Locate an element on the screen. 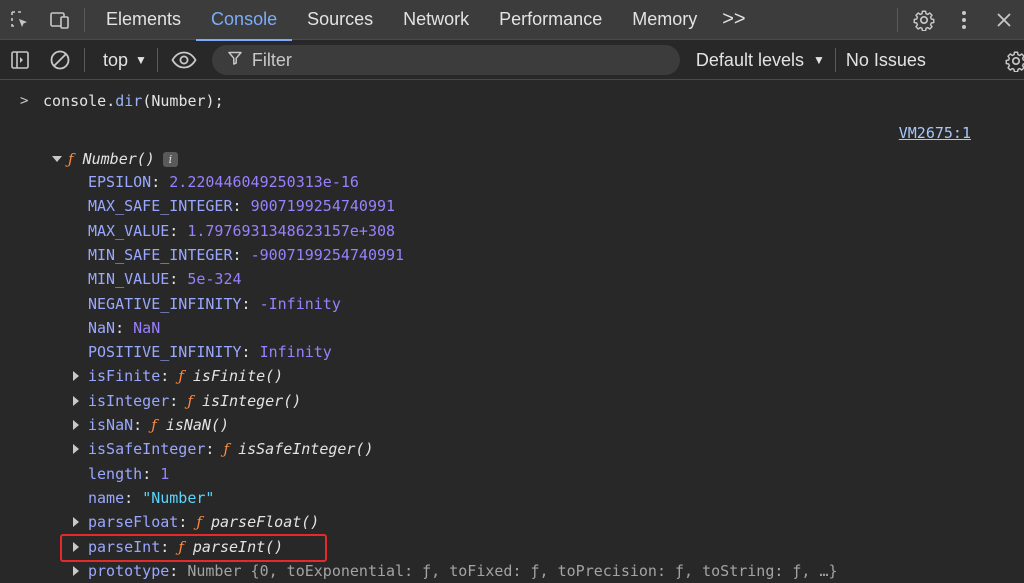  console-settings-gear-icon is located at coordinates (1010, 61).